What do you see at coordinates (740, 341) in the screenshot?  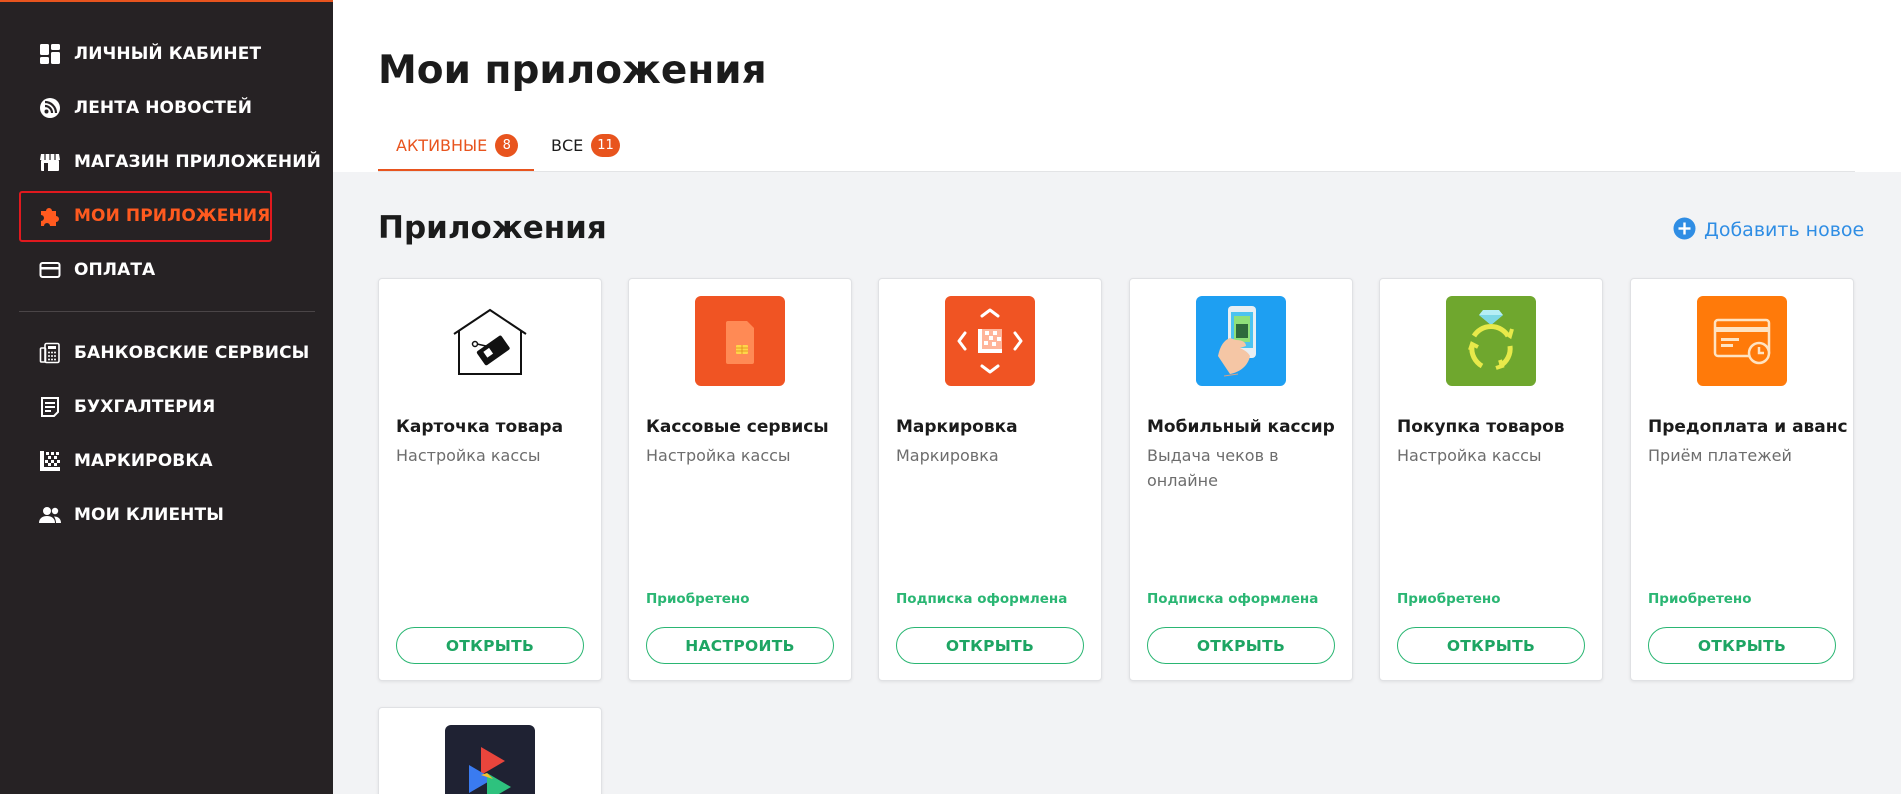 I see `sim-card-icon` at bounding box center [740, 341].